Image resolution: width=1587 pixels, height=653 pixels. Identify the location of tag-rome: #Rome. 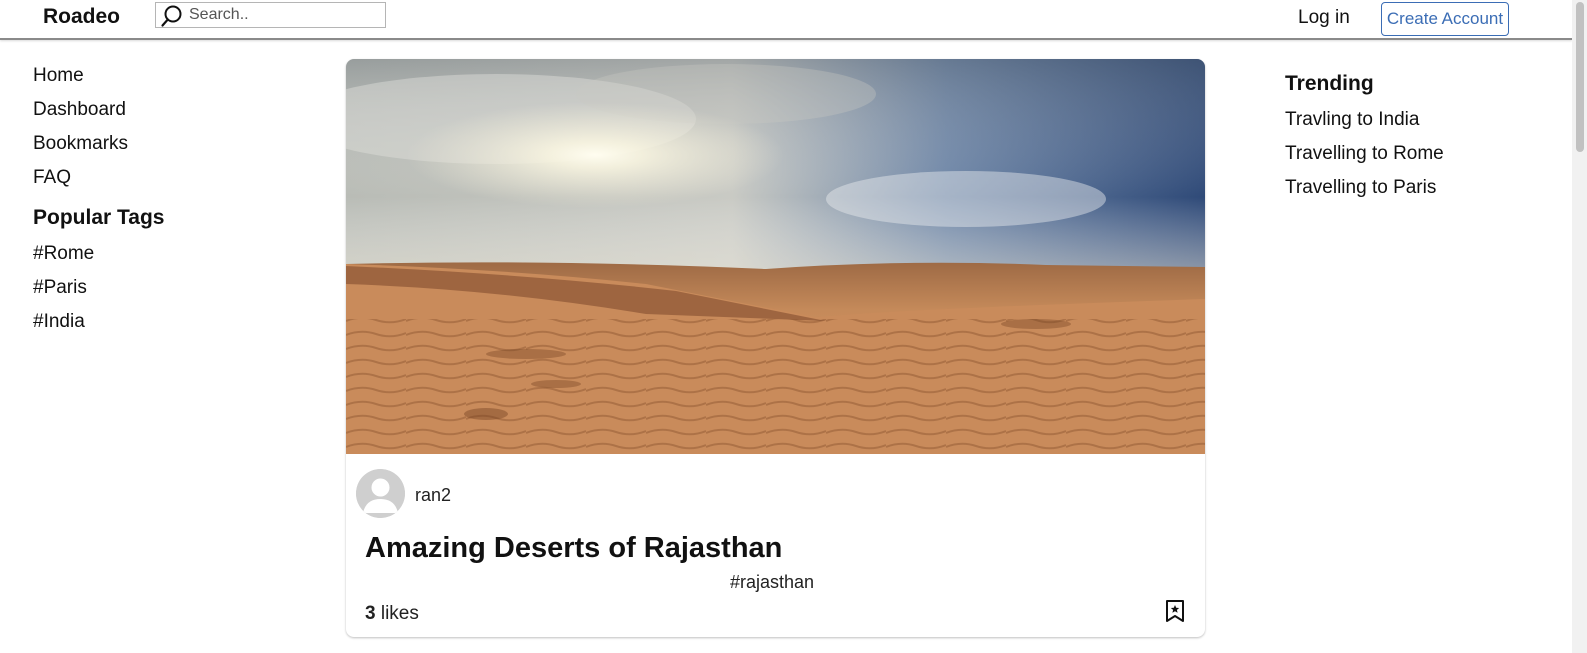
(98, 259).